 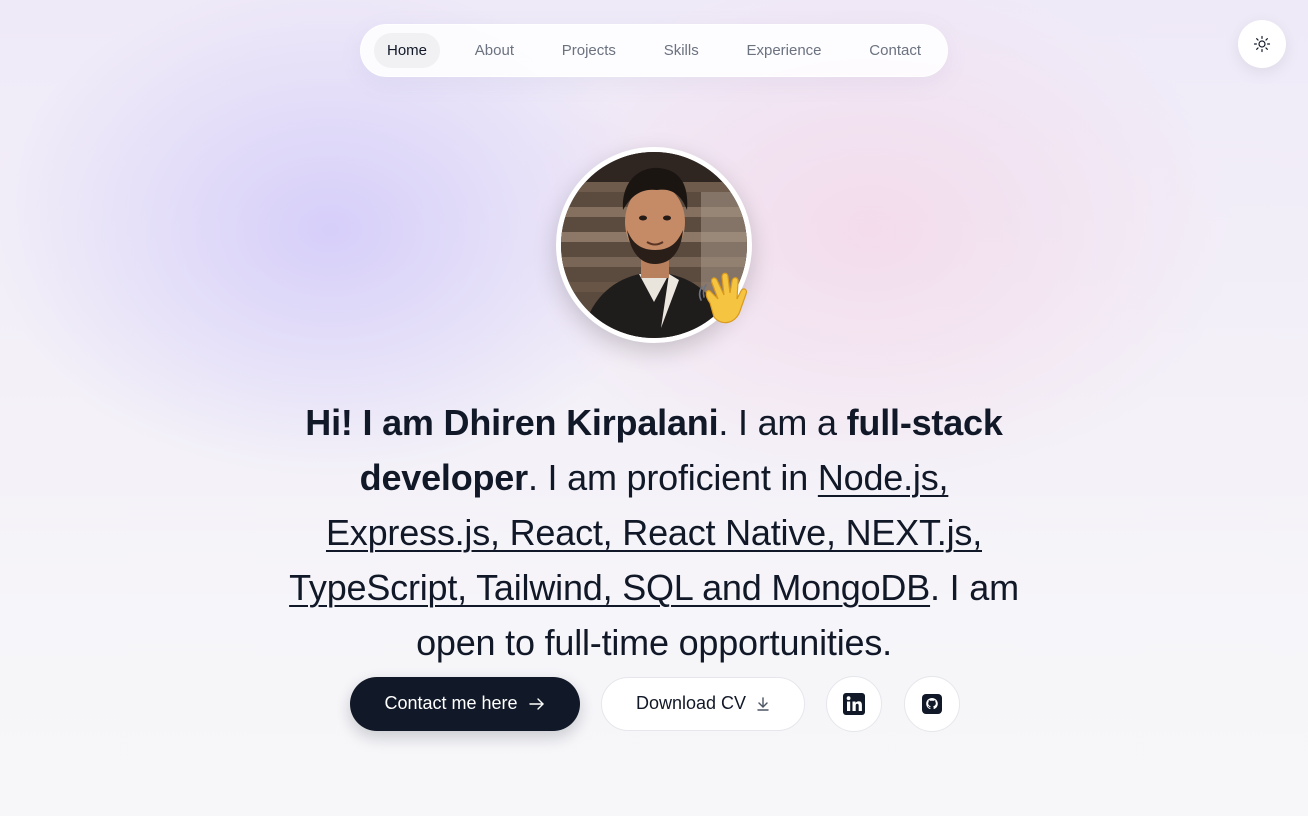 What do you see at coordinates (691, 703) in the screenshot?
I see `download-cv-label: Download CV` at bounding box center [691, 703].